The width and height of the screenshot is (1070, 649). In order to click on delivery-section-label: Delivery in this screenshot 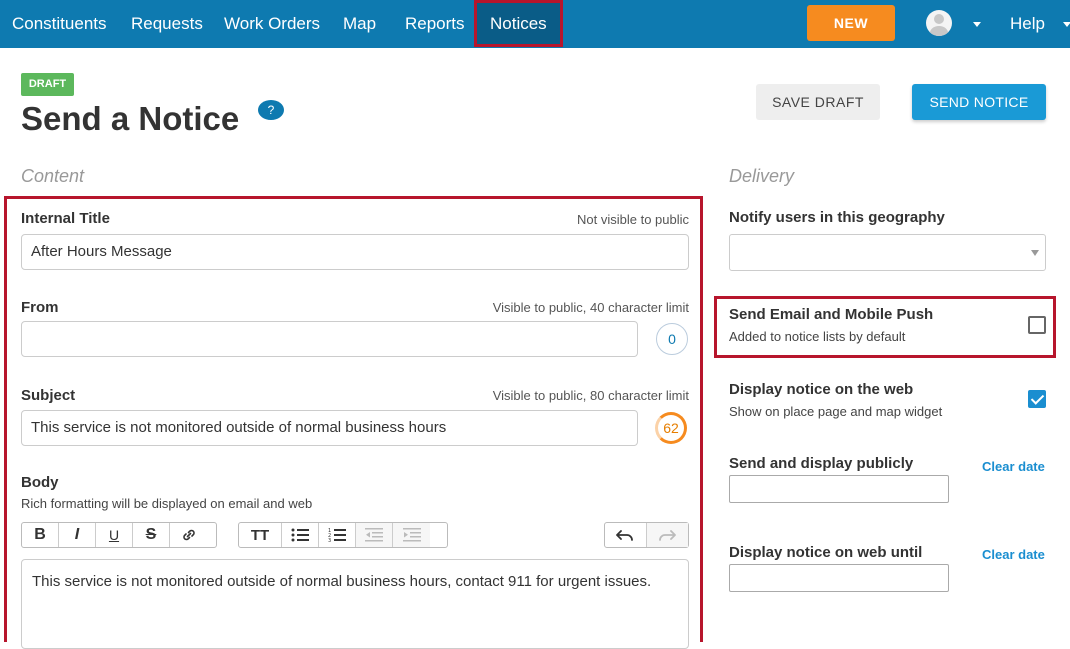, I will do `click(762, 176)`.